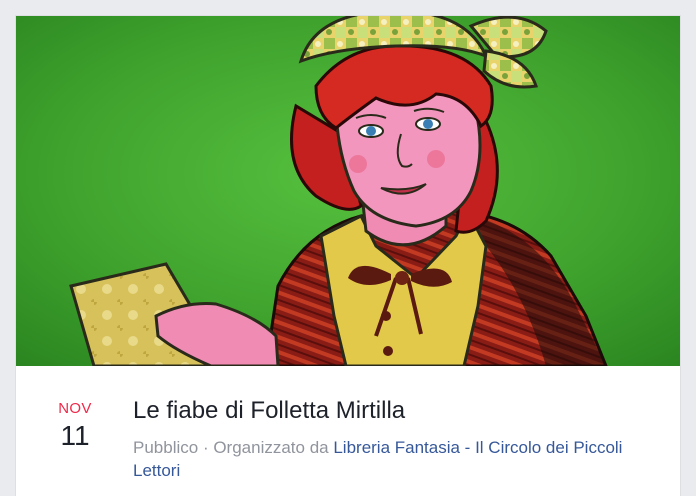  What do you see at coordinates (75, 408) in the screenshot?
I see `event-month: NOV` at bounding box center [75, 408].